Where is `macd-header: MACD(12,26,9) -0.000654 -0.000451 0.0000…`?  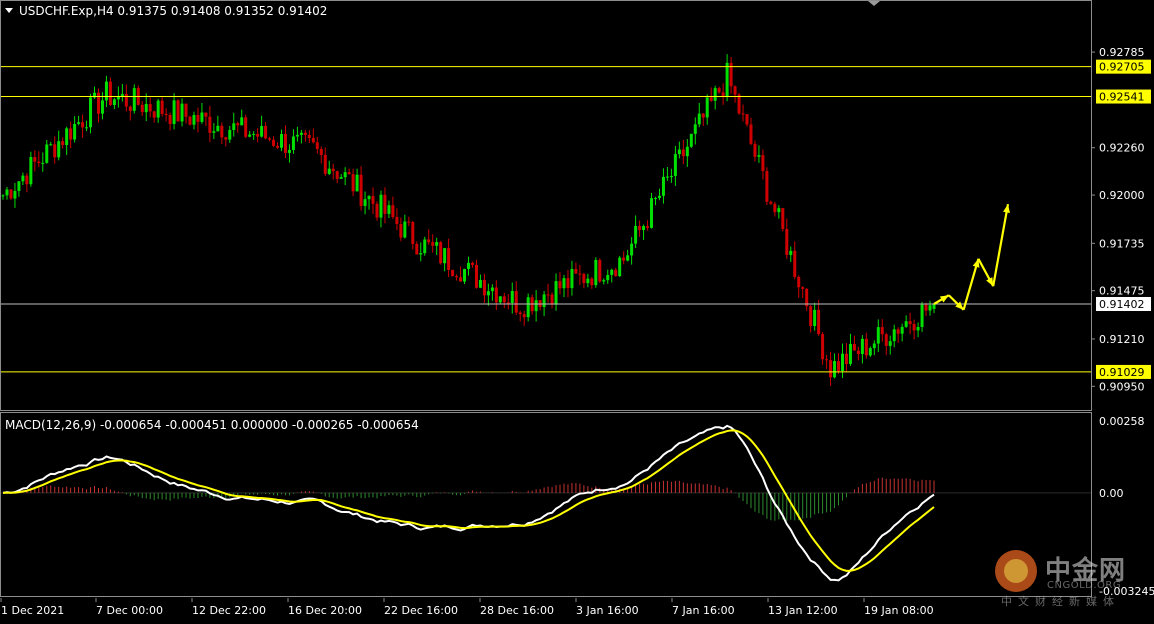
macd-header: MACD(12,26,9) -0.000654 -0.000451 0.0000… is located at coordinates (212, 425).